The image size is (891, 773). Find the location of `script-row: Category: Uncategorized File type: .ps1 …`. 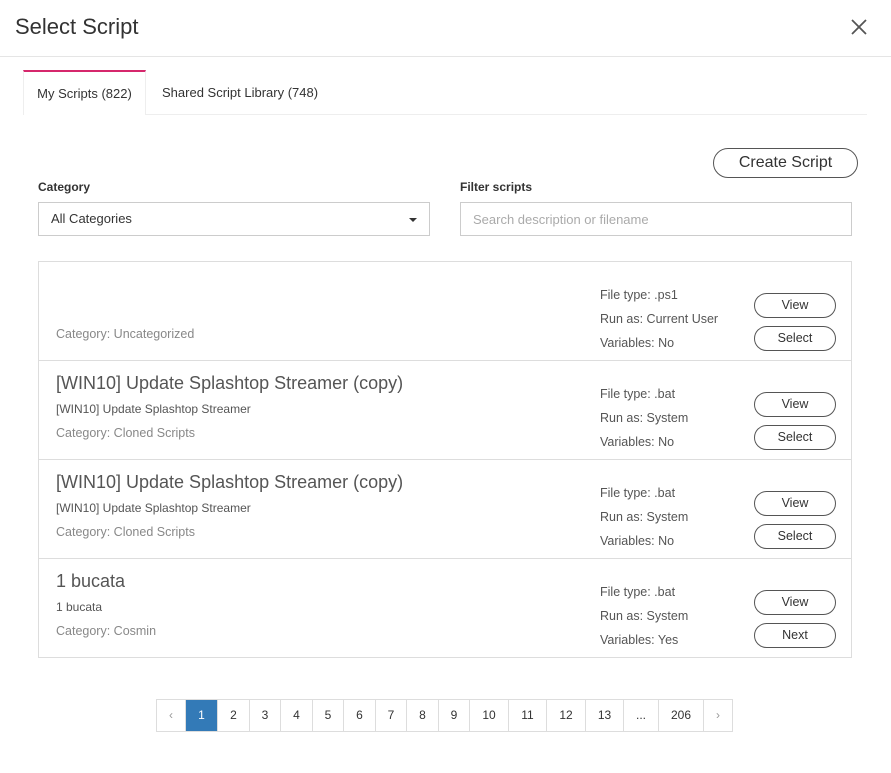

script-row: Category: Uncategorized File type: .ps1 … is located at coordinates (445, 311).